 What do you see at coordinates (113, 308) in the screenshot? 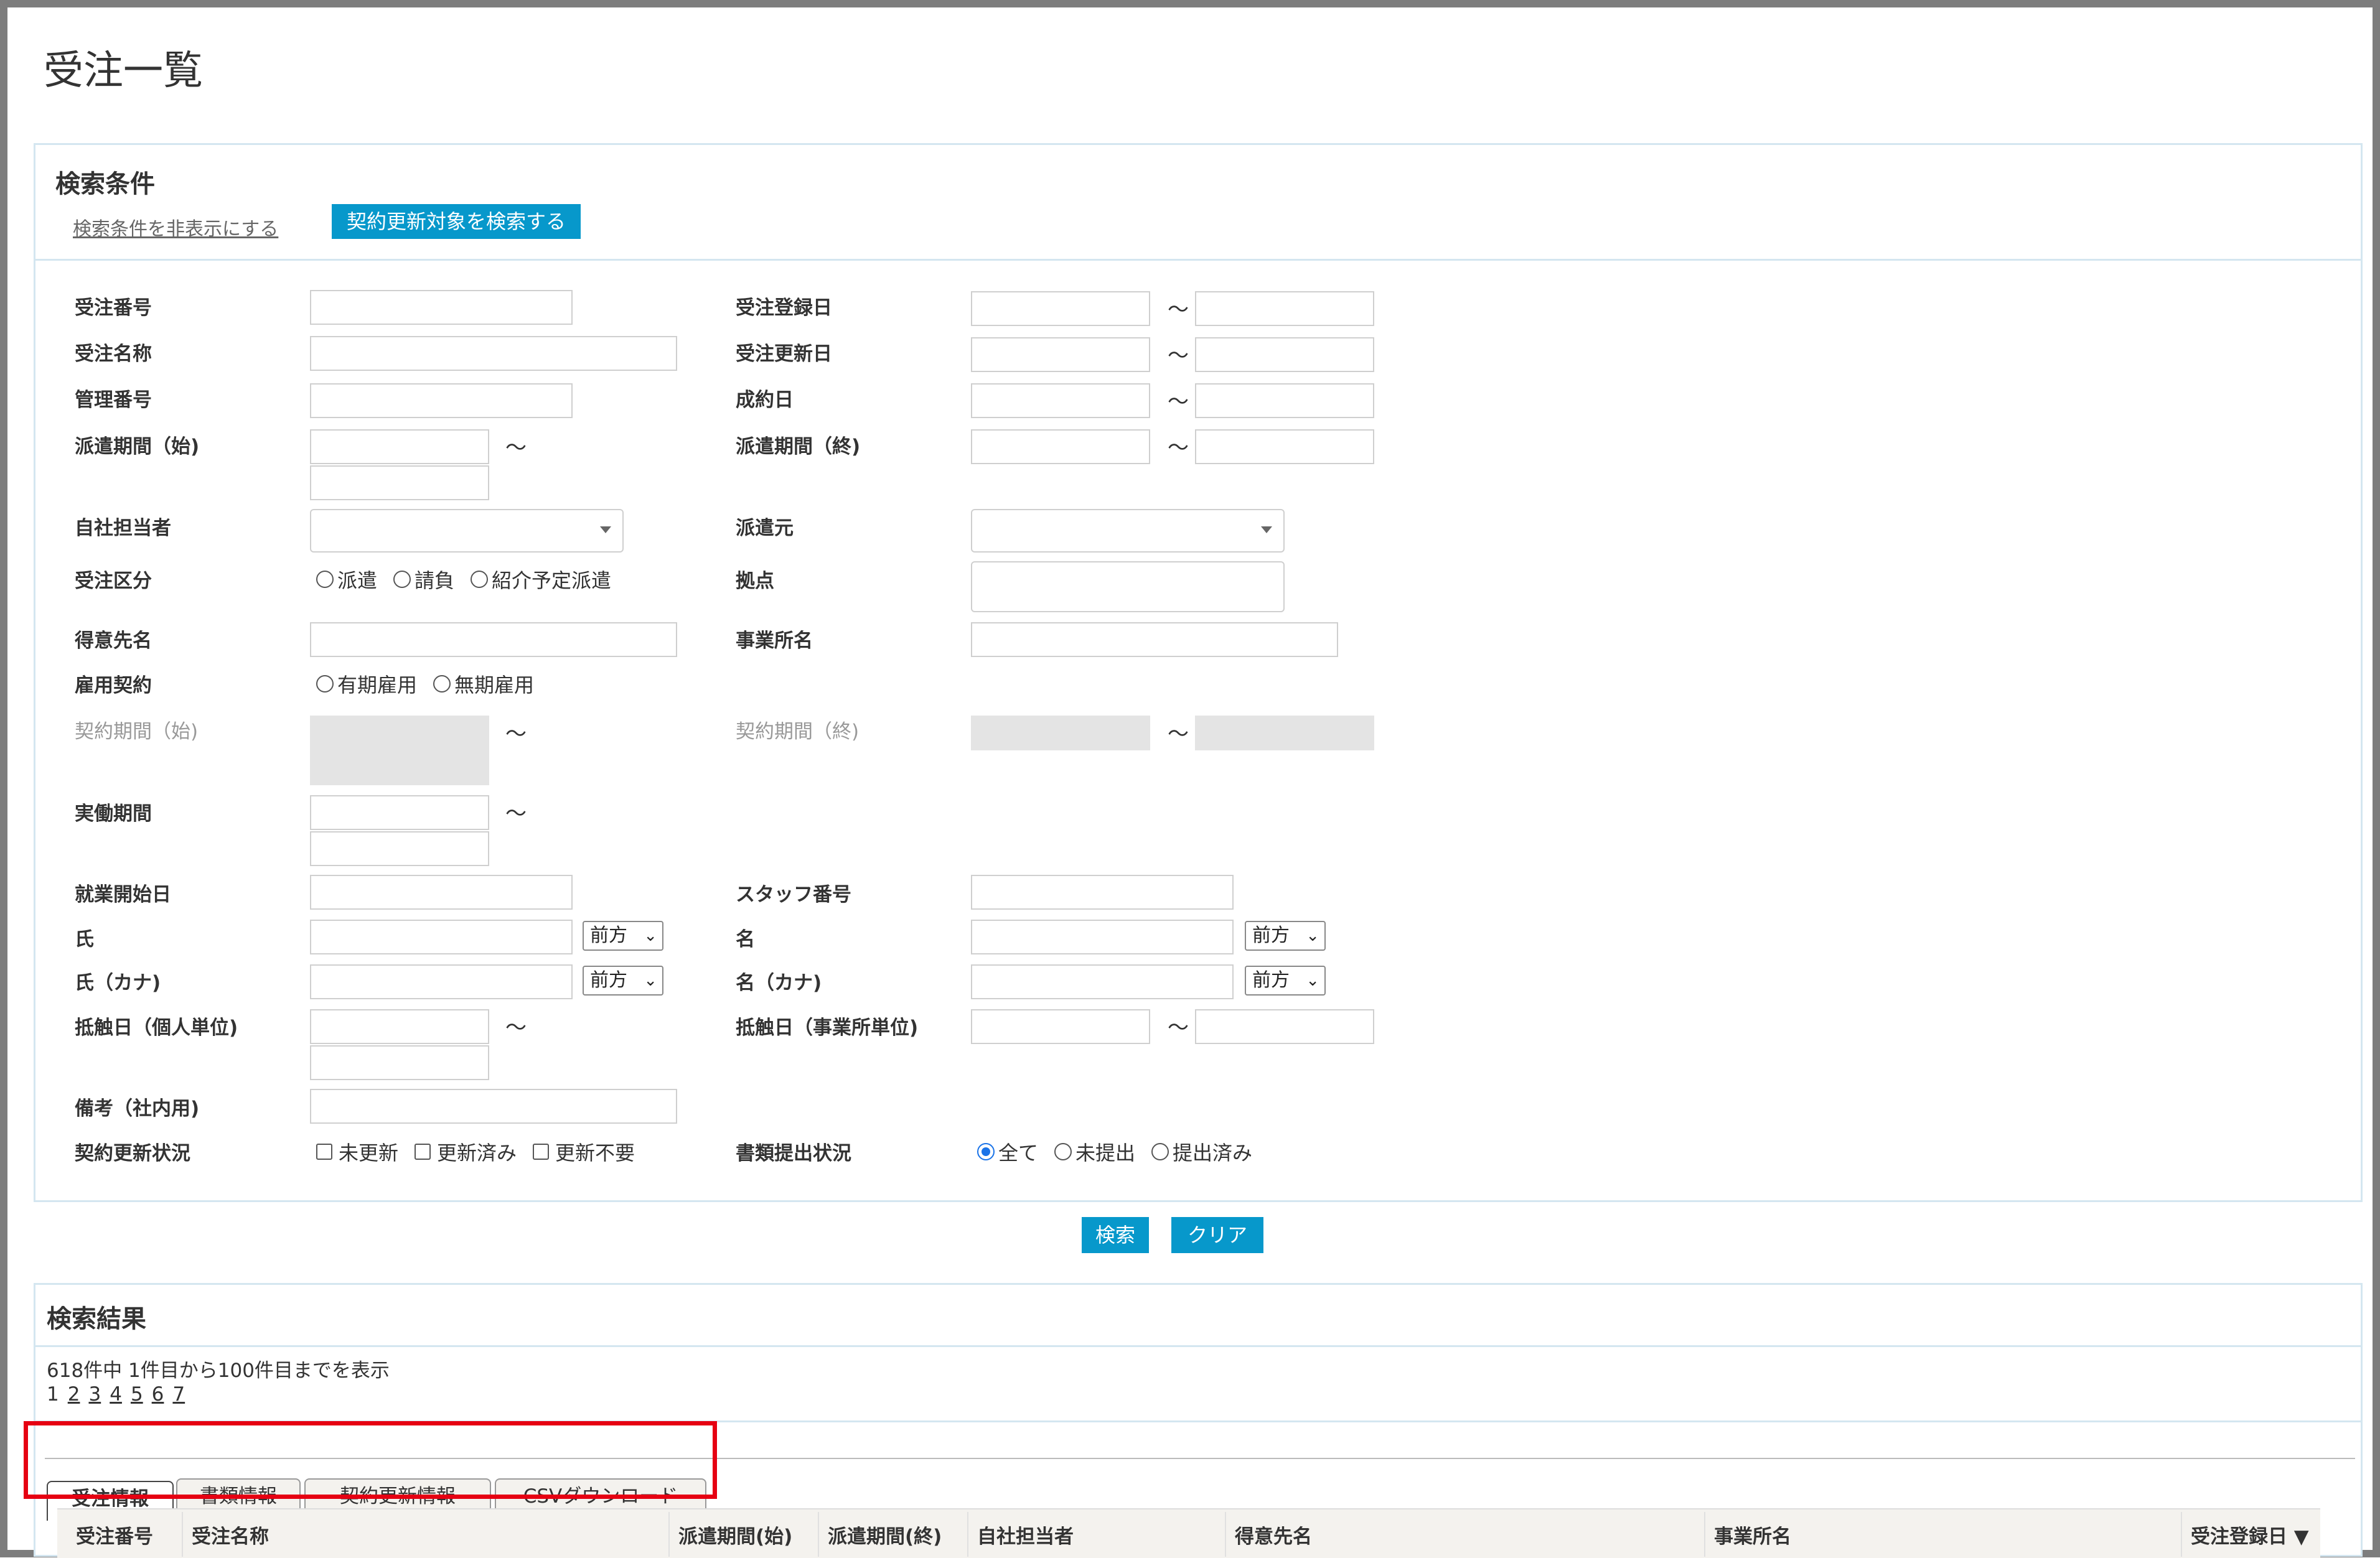
I see `label-order-no: 受注番号` at bounding box center [113, 308].